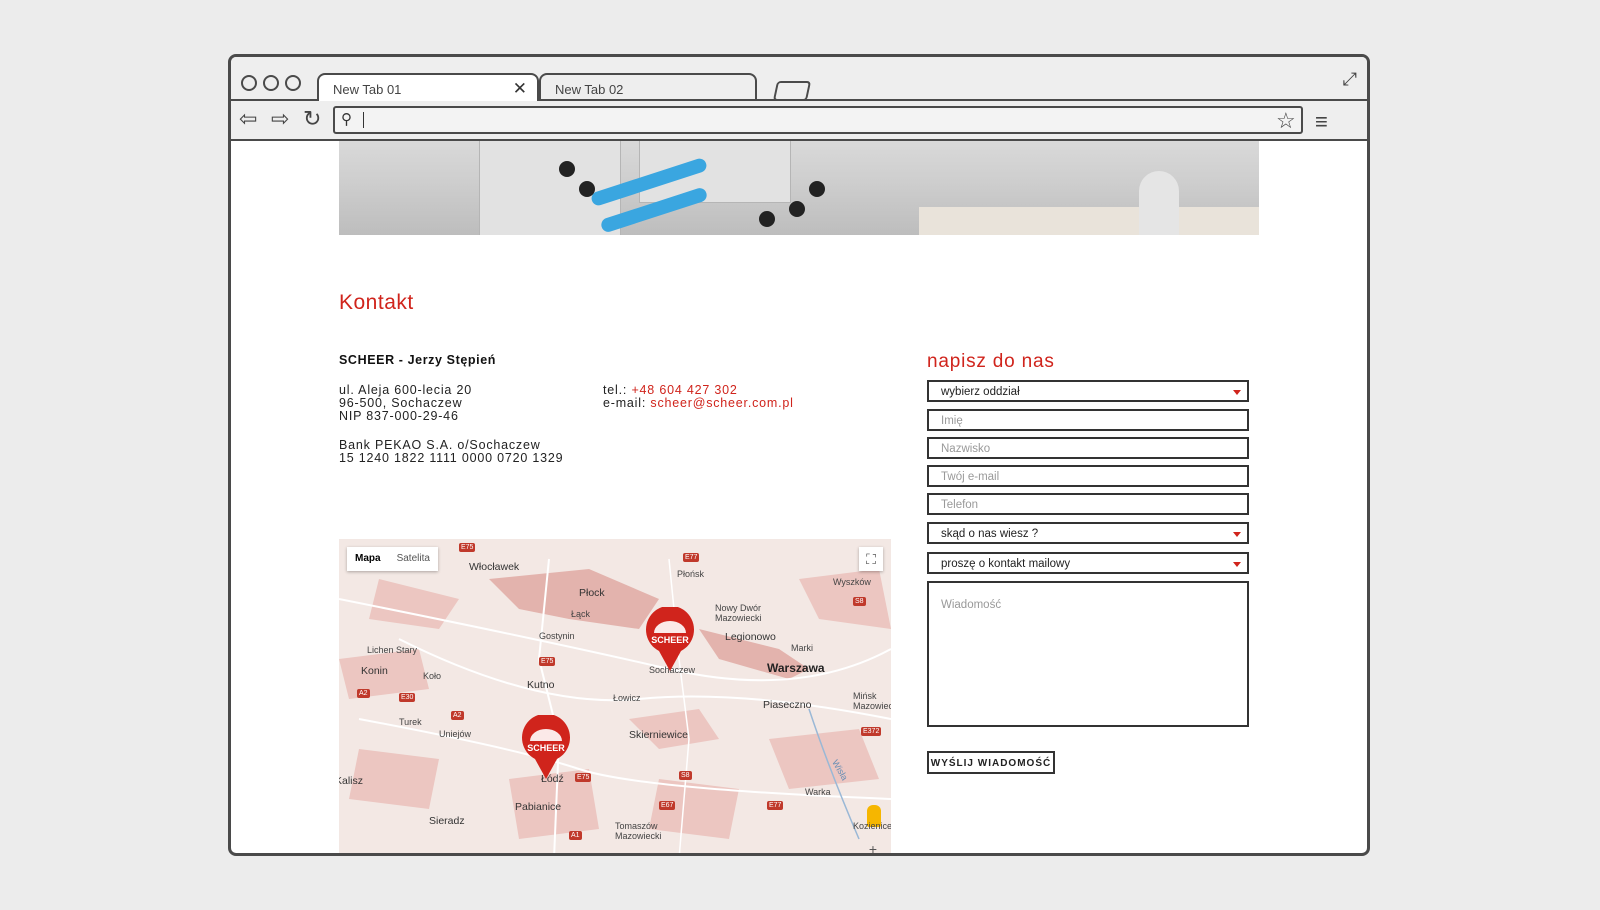  I want to click on map-toggle-satellite: Satelita, so click(413, 559).